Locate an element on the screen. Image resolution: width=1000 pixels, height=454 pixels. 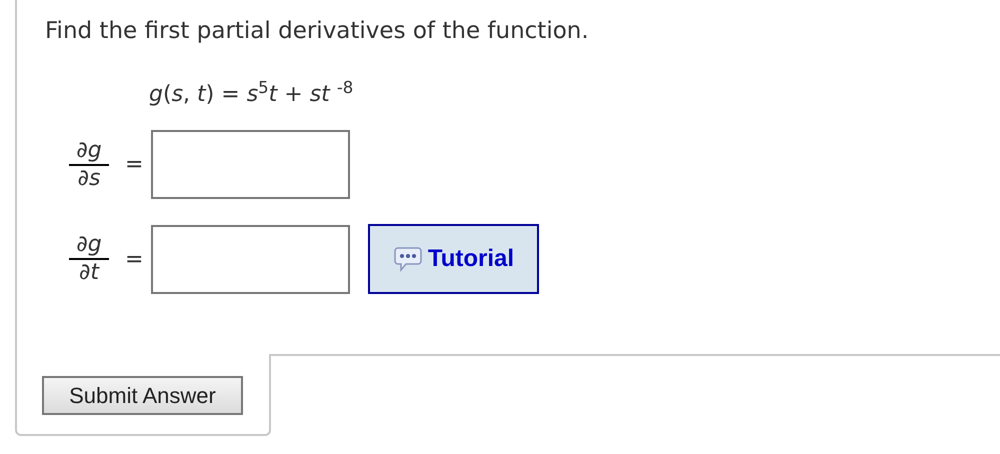
question-prompt: Find the first partial derivatives of the function. is located at coordinates (317, 31).